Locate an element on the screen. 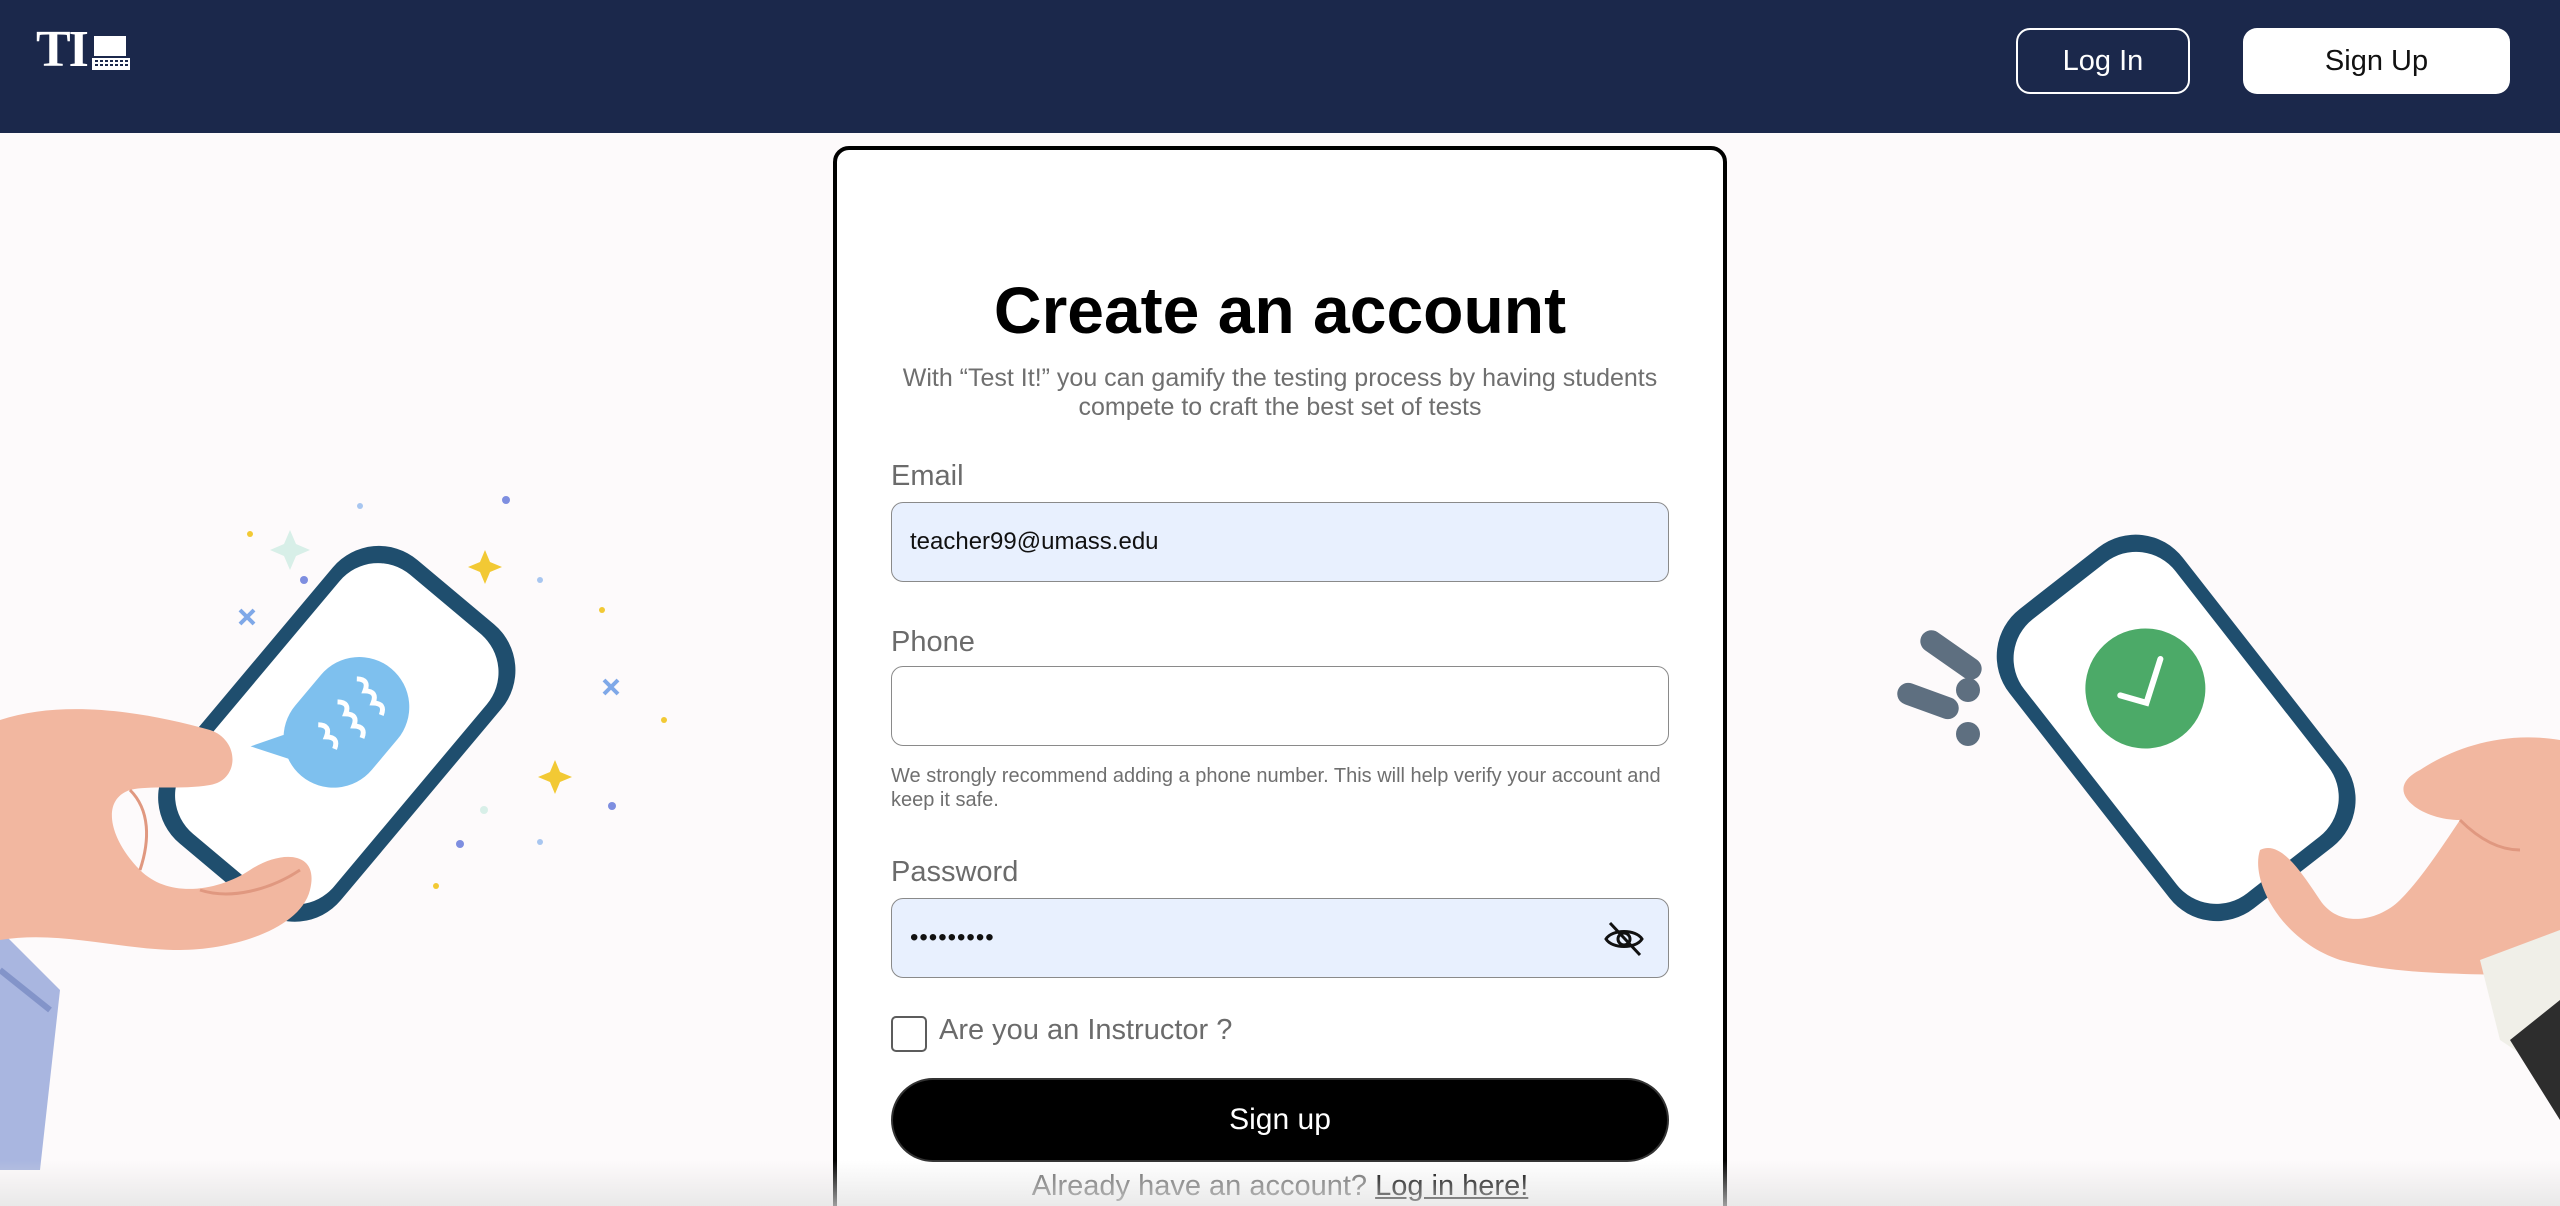  email-input: teacher99@umass.edu is located at coordinates (1280, 542).